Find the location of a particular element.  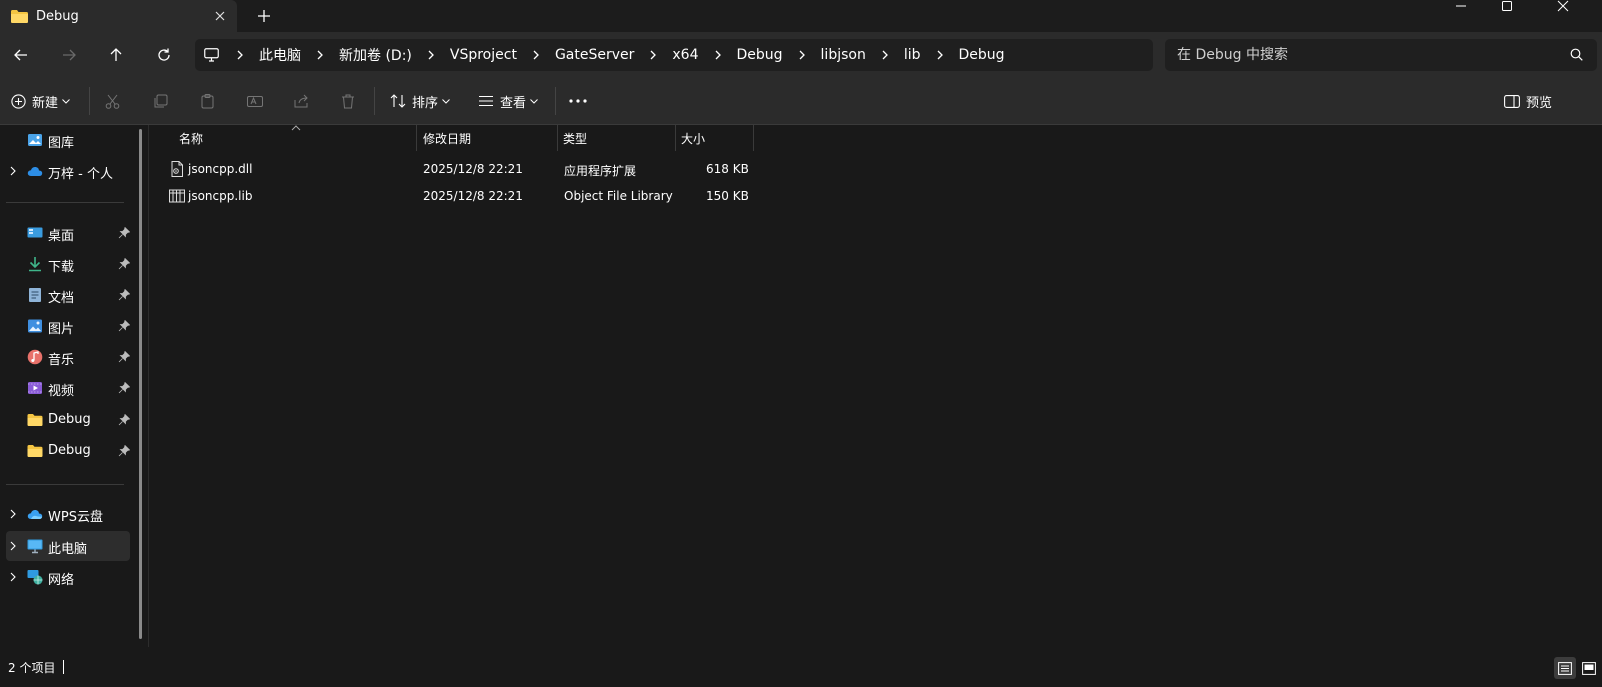

new-tab-button is located at coordinates (264, 16).